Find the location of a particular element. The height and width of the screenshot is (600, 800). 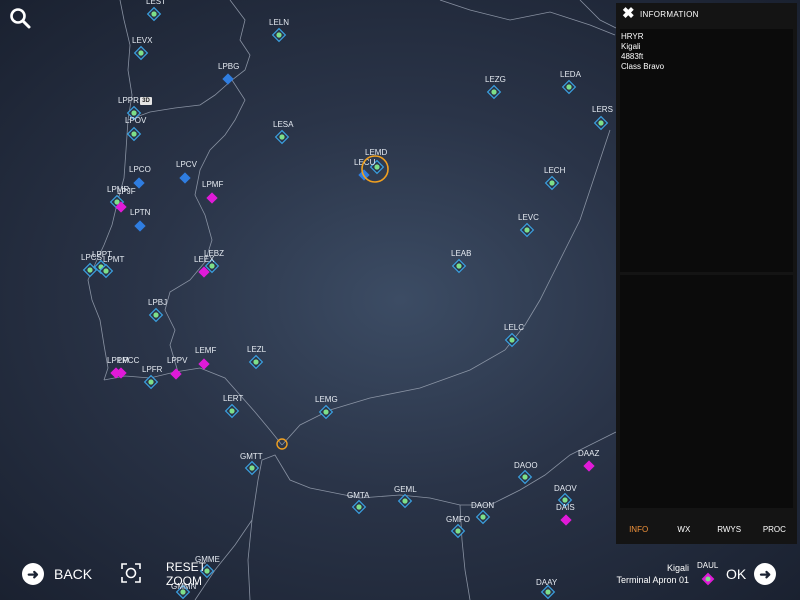

airport-marker-lpcv: LPCV is located at coordinates (187, 172).